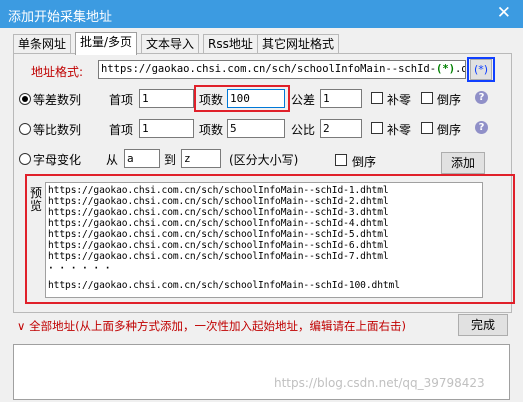  What do you see at coordinates (399, 130) in the screenshot?
I see `geo-pad-label: 补零` at bounding box center [399, 130].